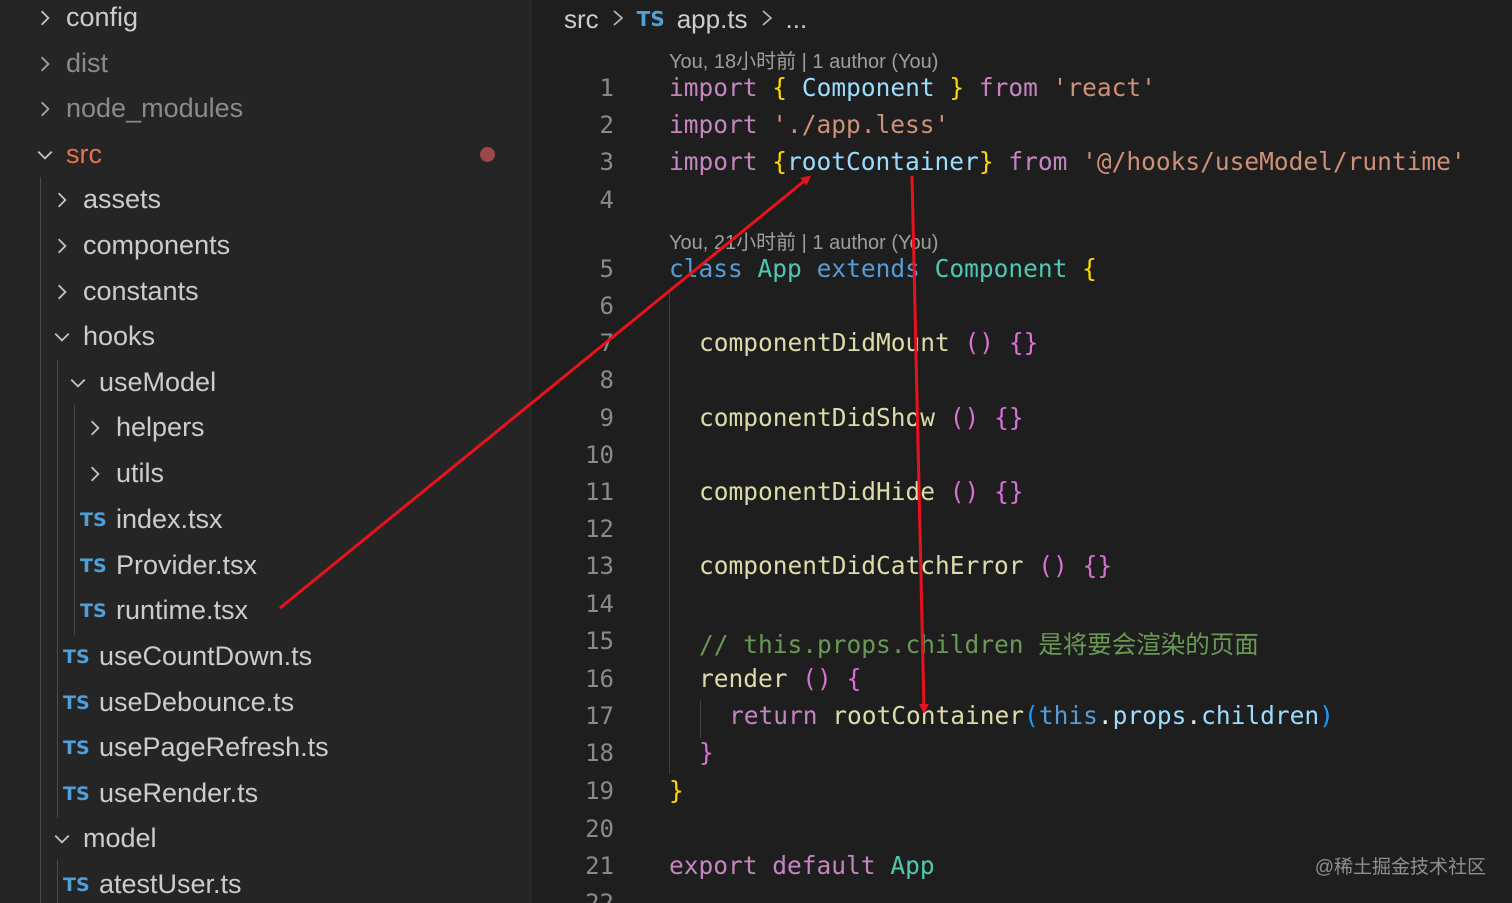 The height and width of the screenshot is (903, 1512). Describe the element at coordinates (606, 200) in the screenshot. I see `line-number: 4` at that location.